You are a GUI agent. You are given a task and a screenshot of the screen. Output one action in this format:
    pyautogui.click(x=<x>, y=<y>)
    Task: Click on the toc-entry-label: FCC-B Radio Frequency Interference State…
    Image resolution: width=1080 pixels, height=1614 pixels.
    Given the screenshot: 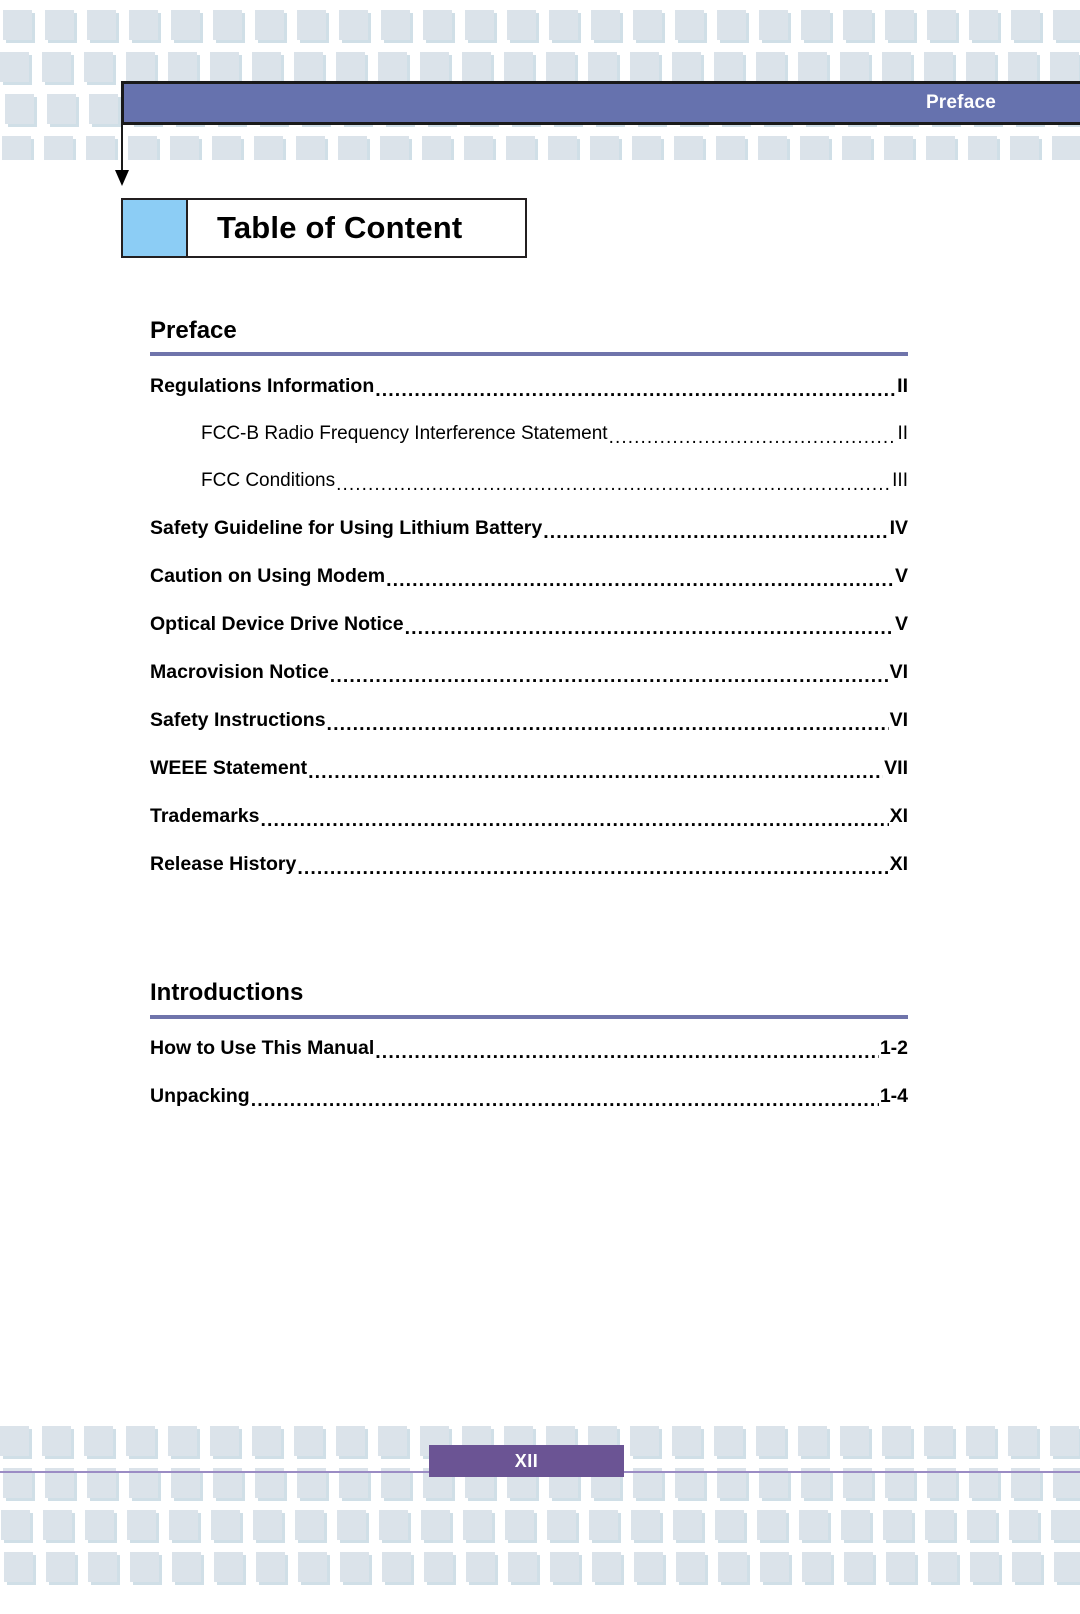 What is the action you would take?
    pyautogui.click(x=404, y=433)
    